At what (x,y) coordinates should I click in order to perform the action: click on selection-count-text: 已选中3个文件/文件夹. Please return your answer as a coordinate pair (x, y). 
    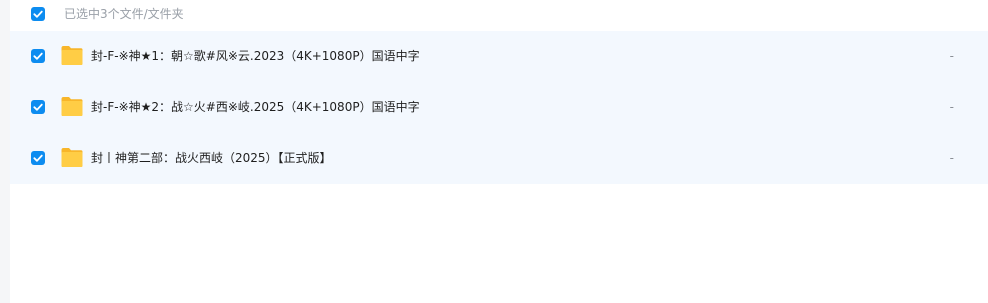
    Looking at the image, I should click on (124, 14).